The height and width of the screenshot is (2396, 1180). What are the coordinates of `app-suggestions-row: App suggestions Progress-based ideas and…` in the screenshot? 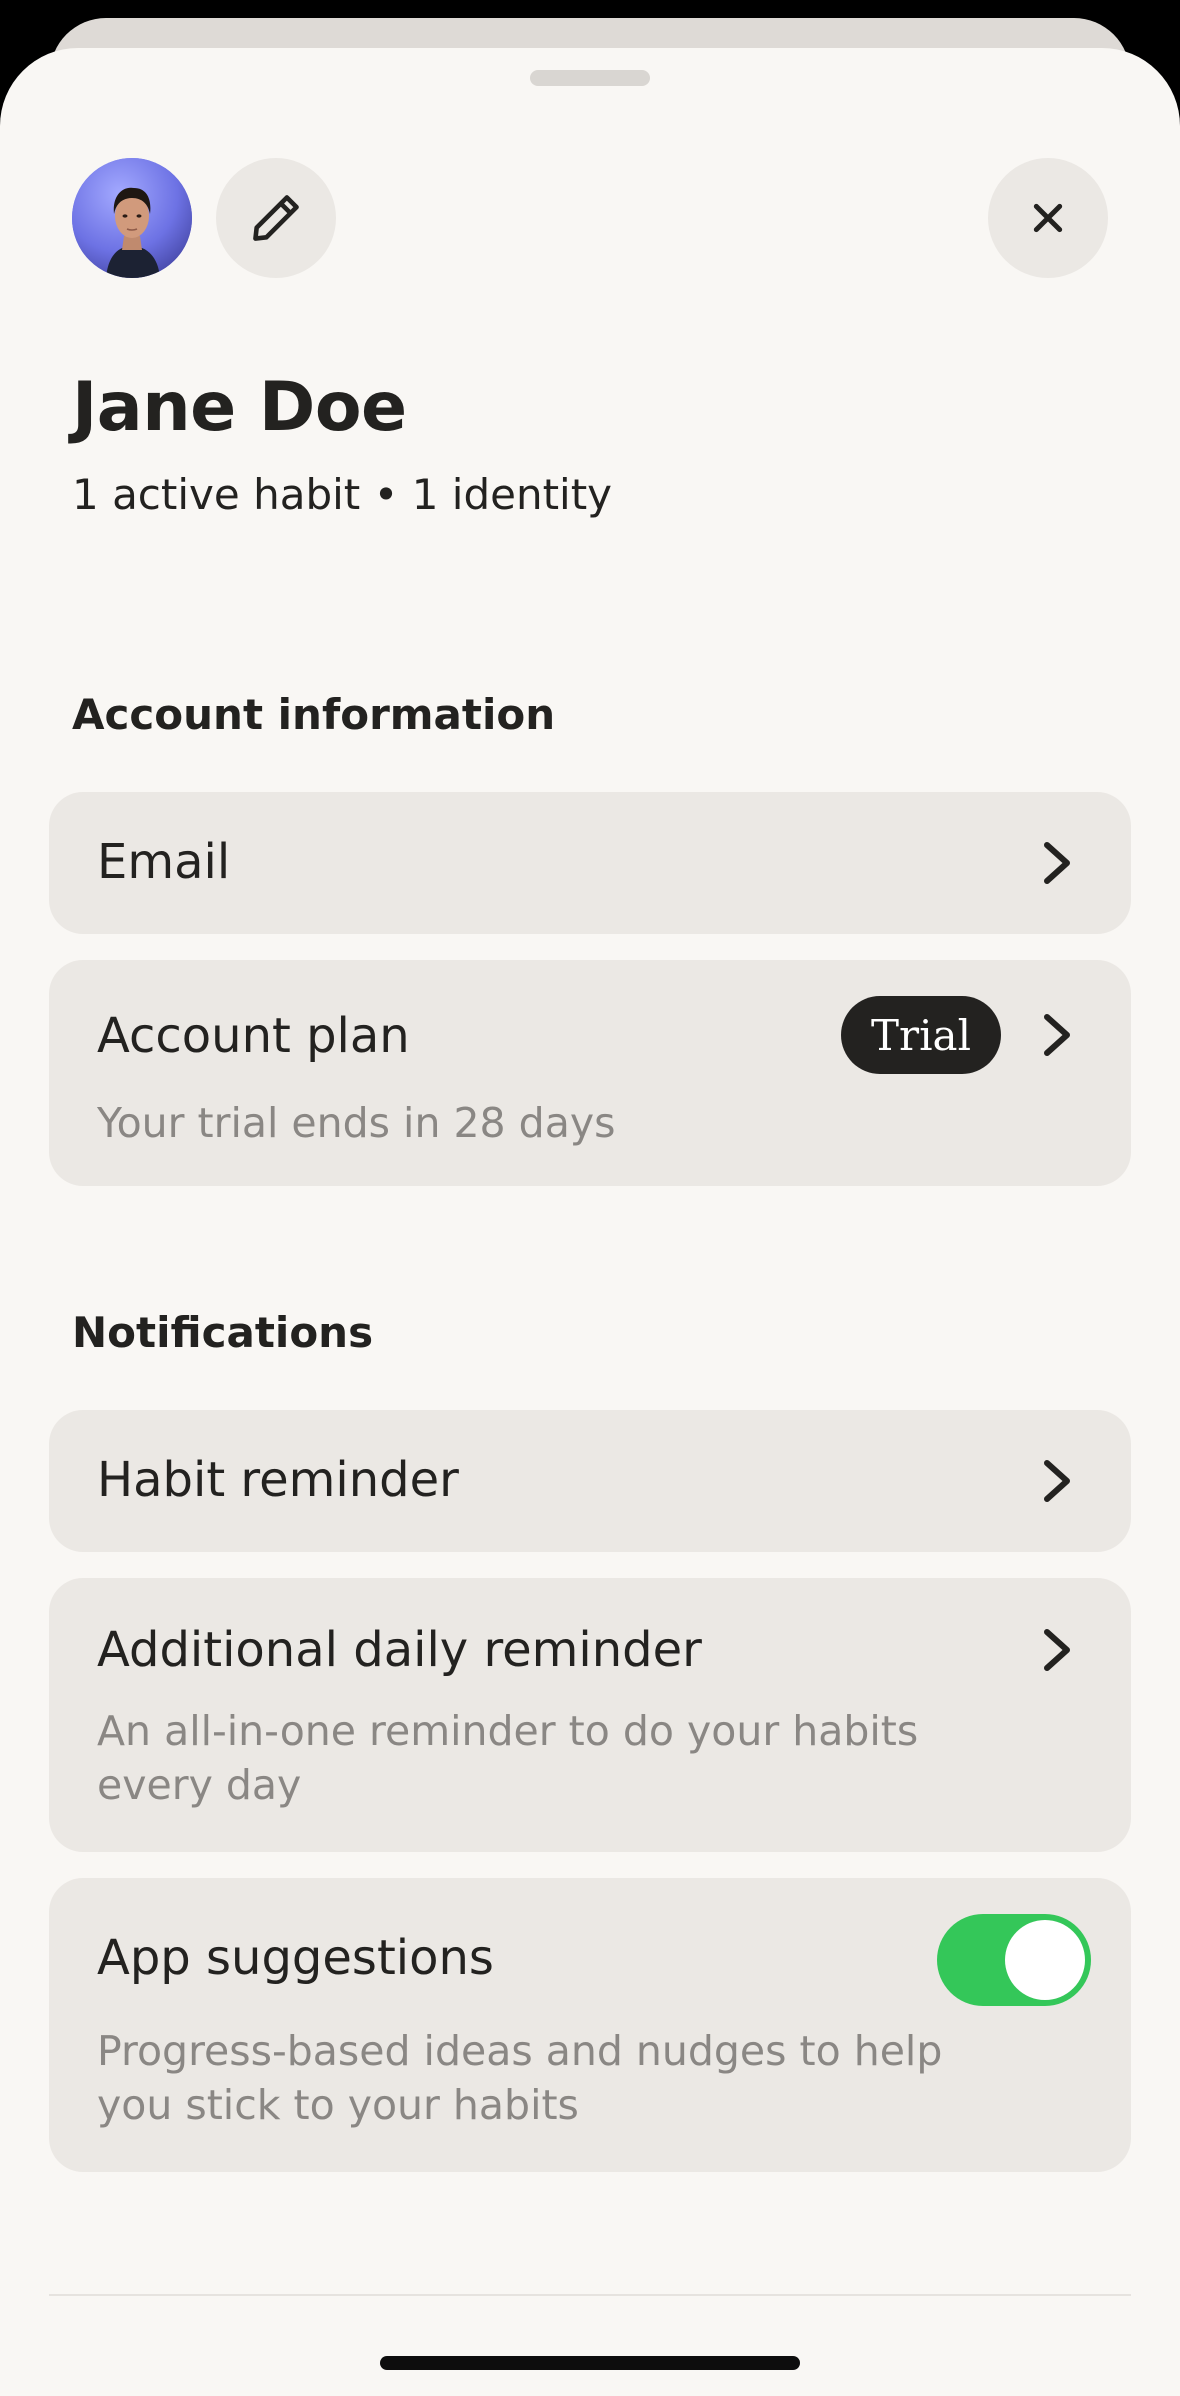 It's located at (590, 2025).